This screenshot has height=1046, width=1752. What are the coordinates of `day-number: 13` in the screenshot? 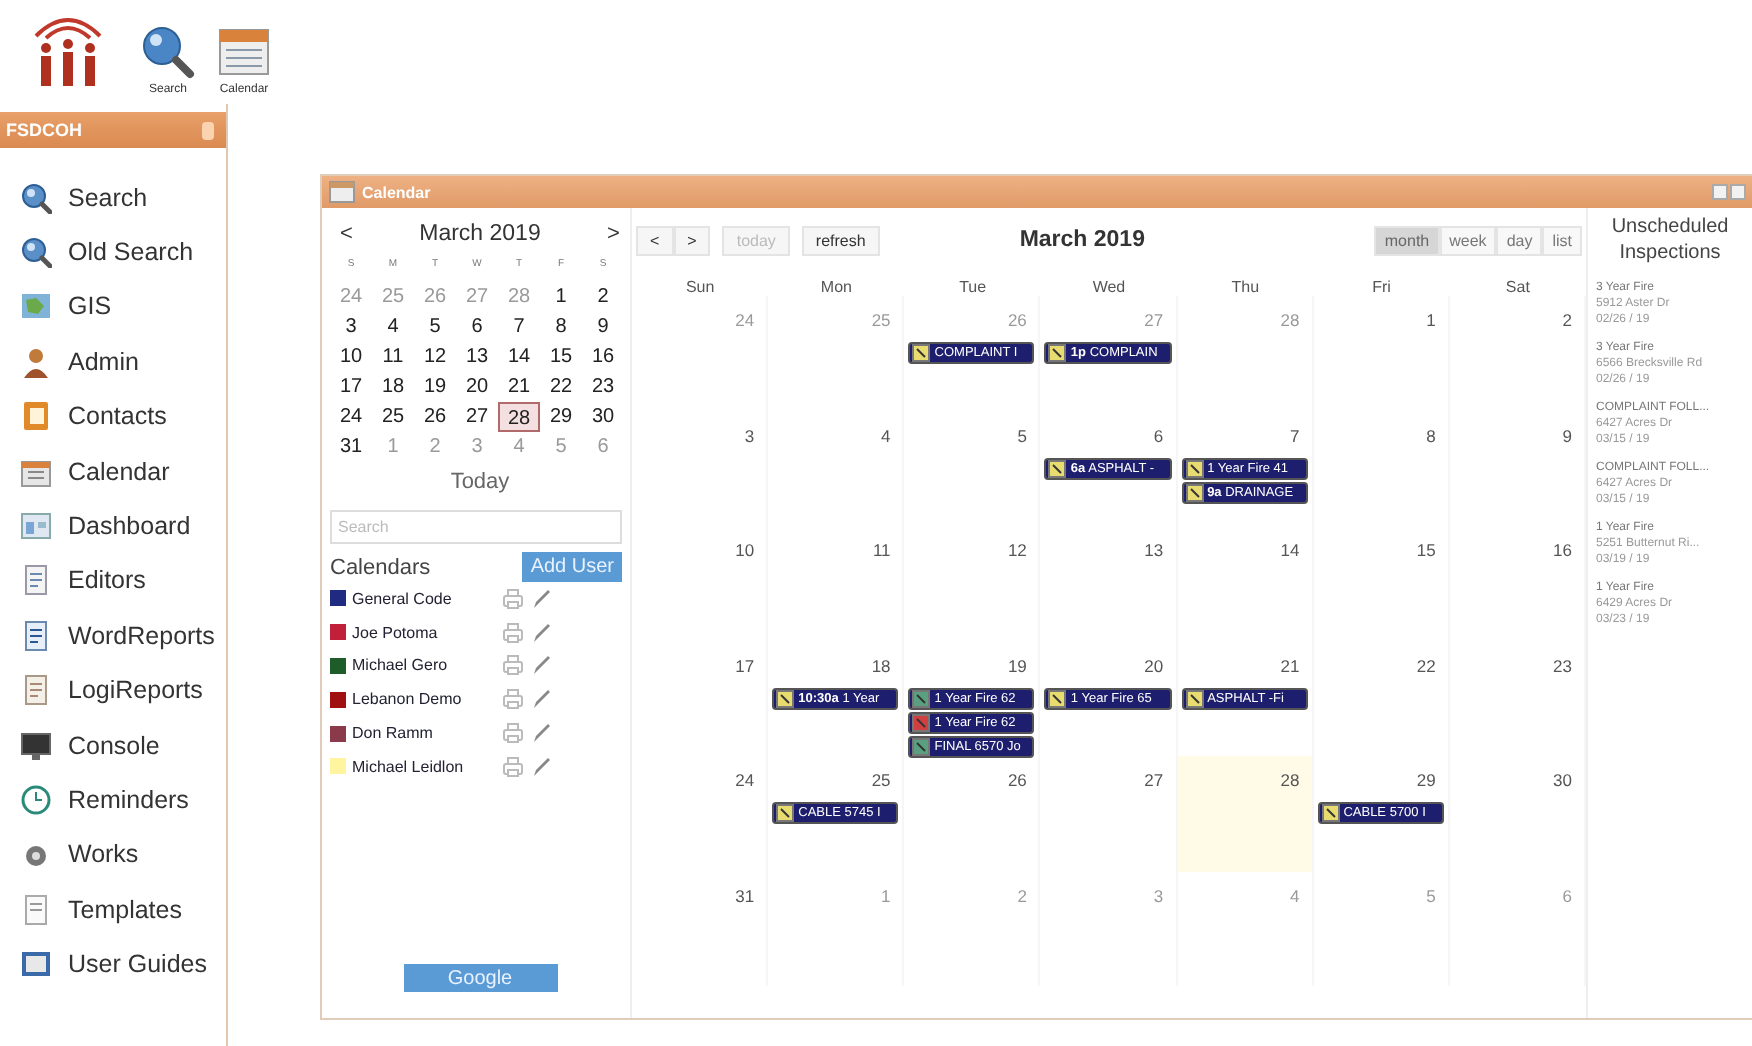 It's located at (1155, 550).